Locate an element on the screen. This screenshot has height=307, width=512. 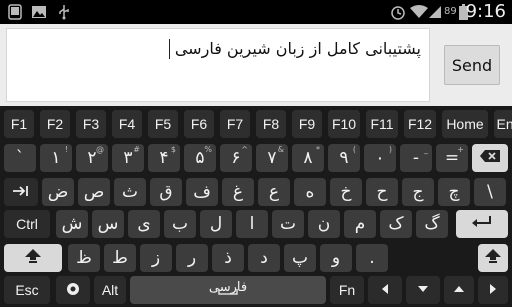
number-key-12: = + is located at coordinates (452, 158).